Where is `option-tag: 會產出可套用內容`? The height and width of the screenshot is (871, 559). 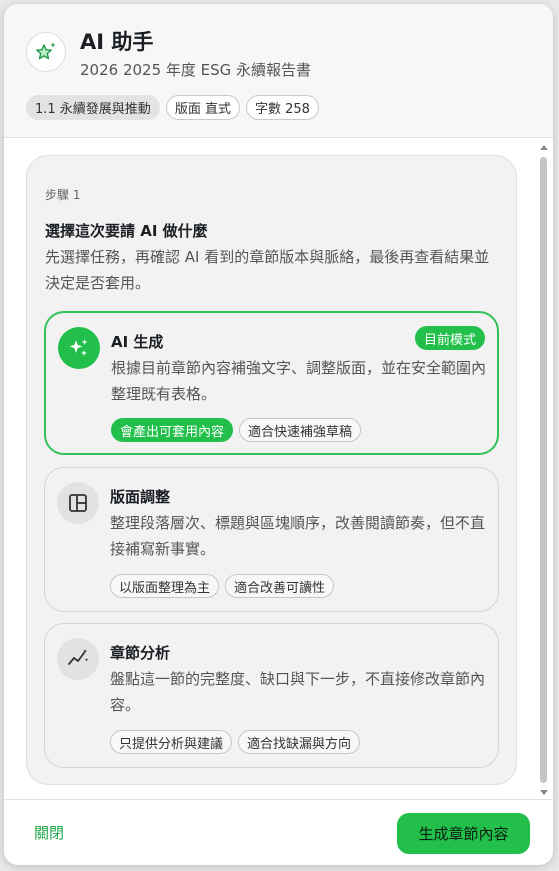
option-tag: 會產出可套用內容 is located at coordinates (172, 430).